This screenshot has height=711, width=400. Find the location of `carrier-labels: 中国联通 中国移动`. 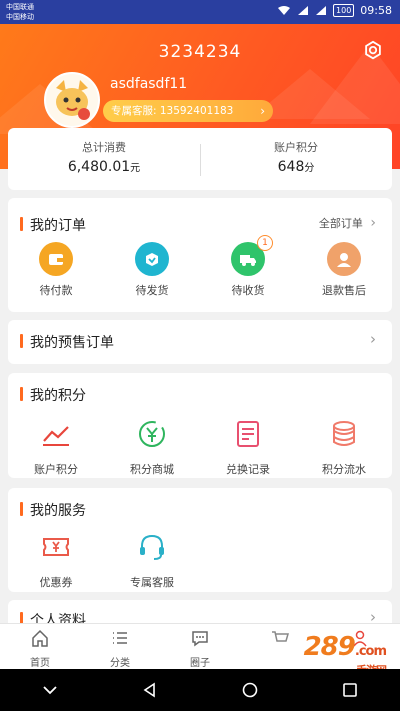

carrier-labels: 中国联通 中国移动 is located at coordinates (20, 12).